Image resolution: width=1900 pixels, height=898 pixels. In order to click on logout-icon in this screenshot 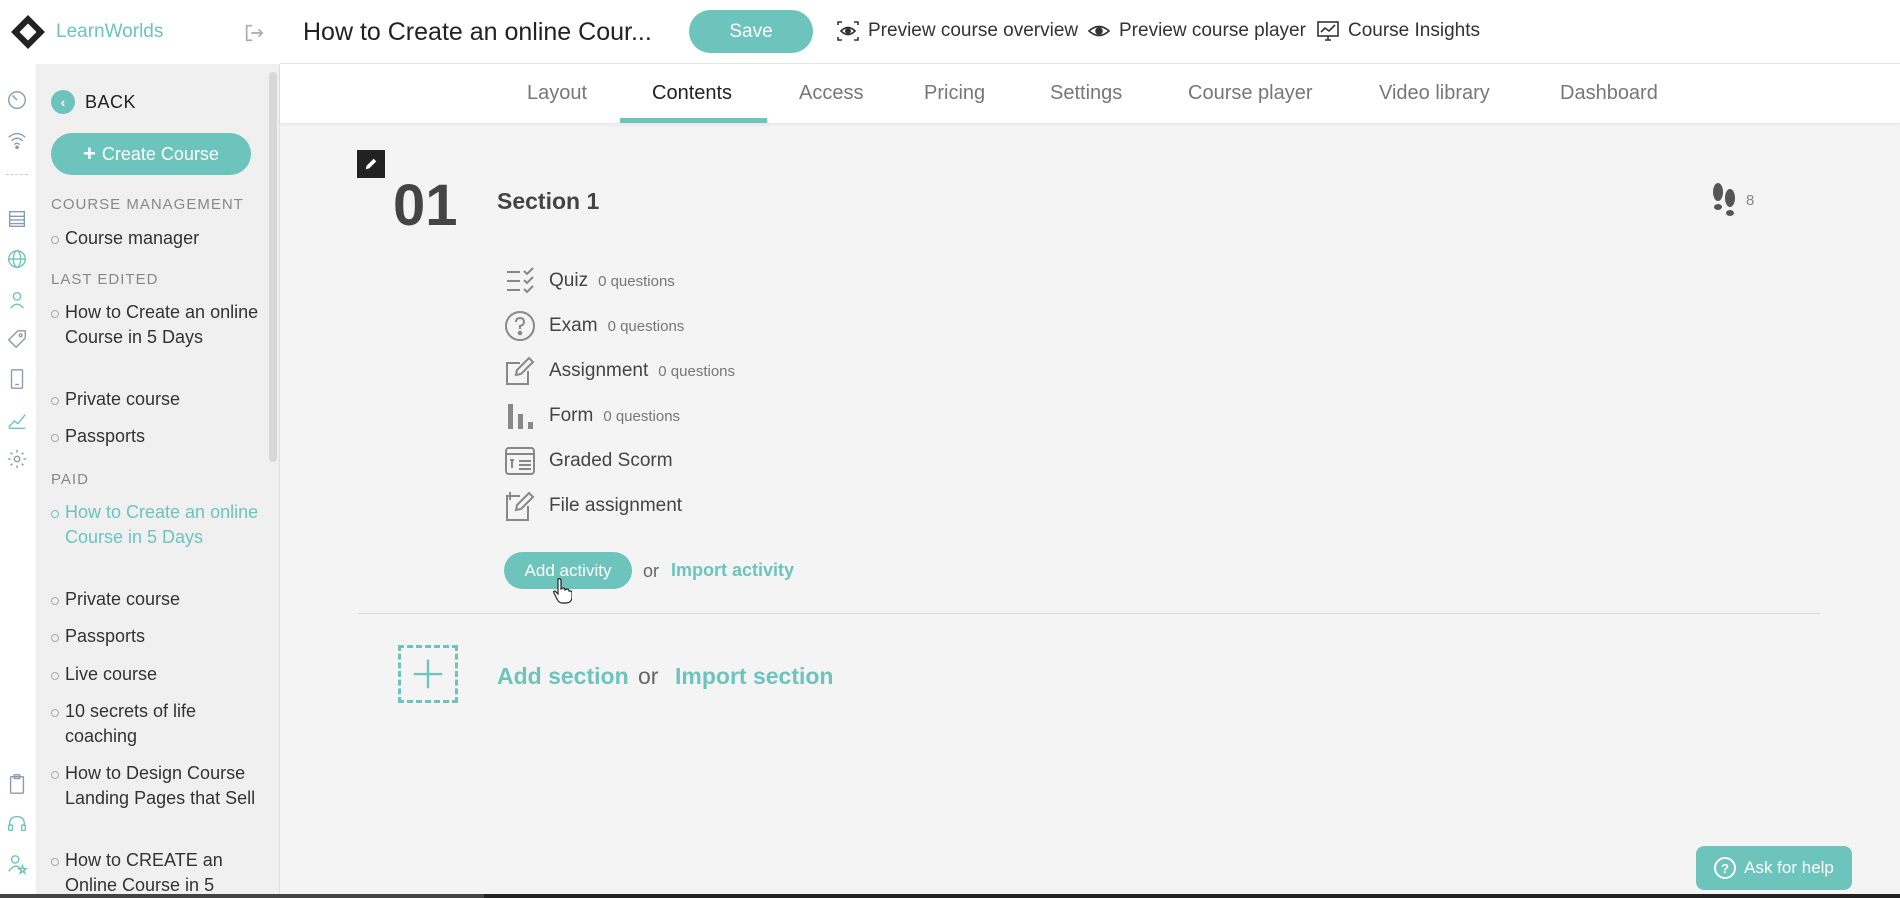, I will do `click(254, 33)`.